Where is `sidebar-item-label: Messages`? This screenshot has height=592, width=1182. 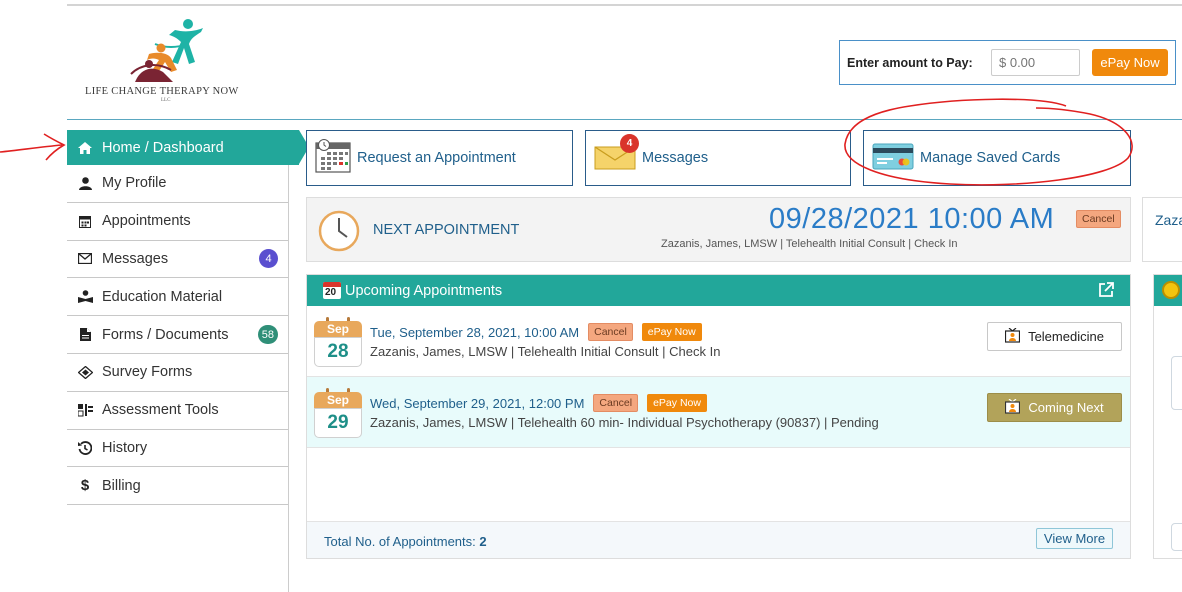
sidebar-item-label: Messages is located at coordinates (135, 258).